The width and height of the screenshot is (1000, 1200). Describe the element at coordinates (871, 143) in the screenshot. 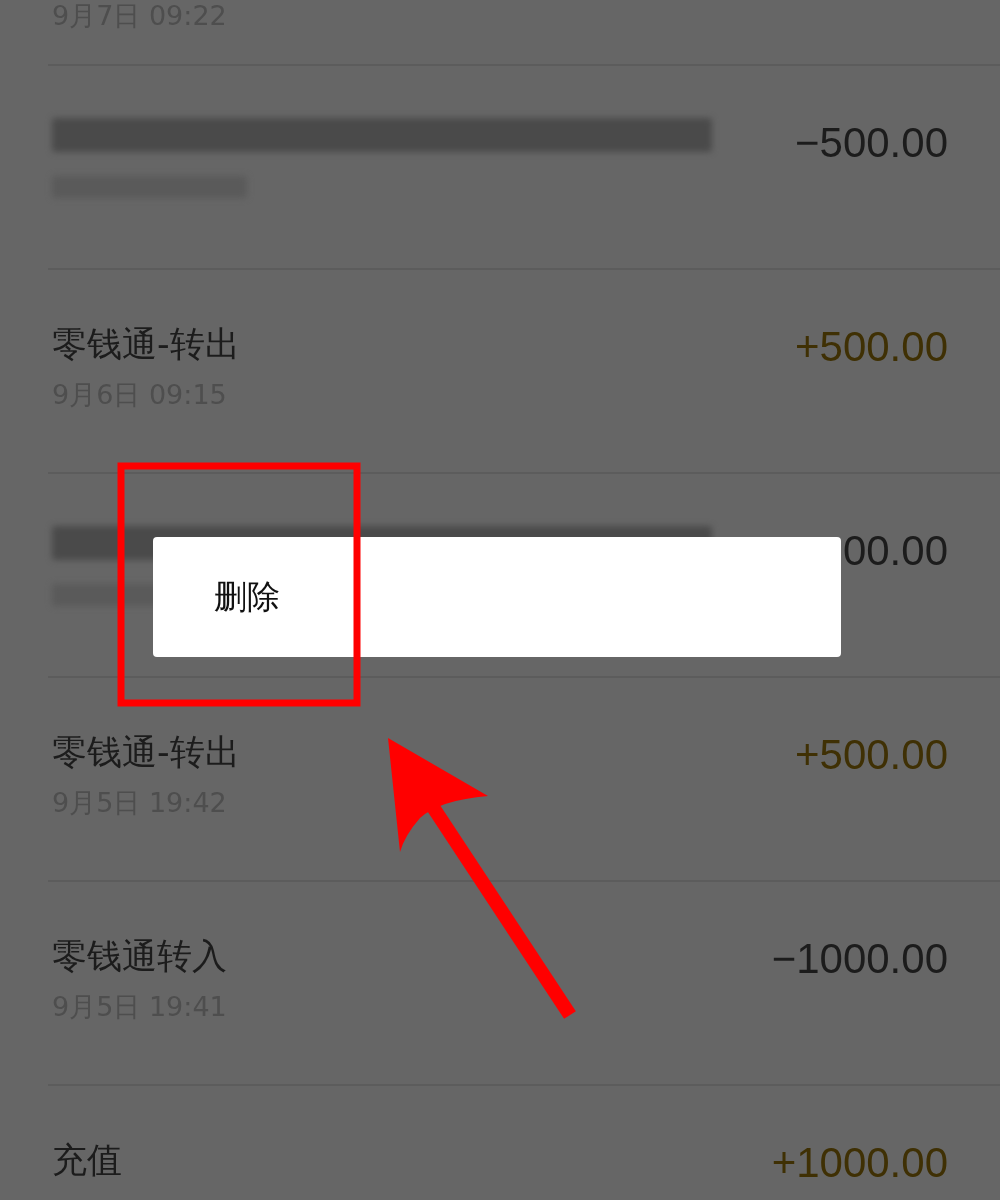

I see `amount: −500.00` at that location.